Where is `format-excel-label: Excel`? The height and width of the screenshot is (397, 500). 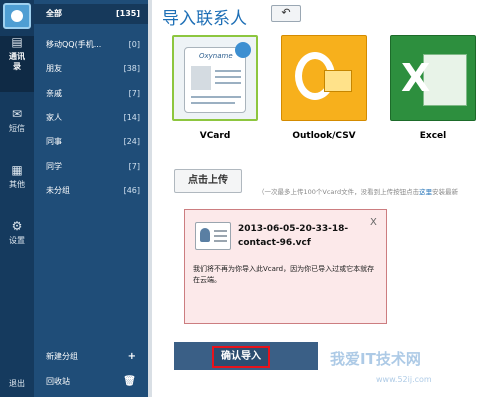 format-excel-label: Excel is located at coordinates (433, 136).